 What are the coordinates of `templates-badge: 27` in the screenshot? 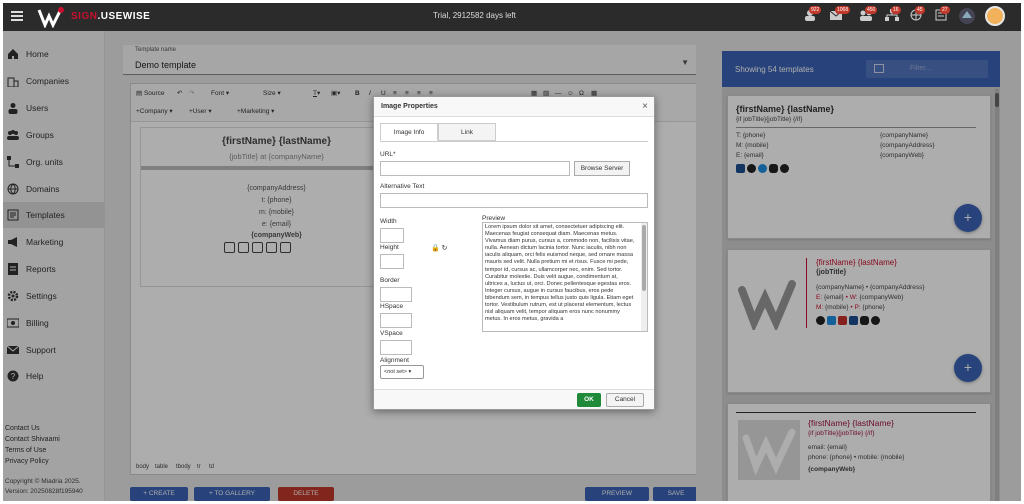 It's located at (945, 10).